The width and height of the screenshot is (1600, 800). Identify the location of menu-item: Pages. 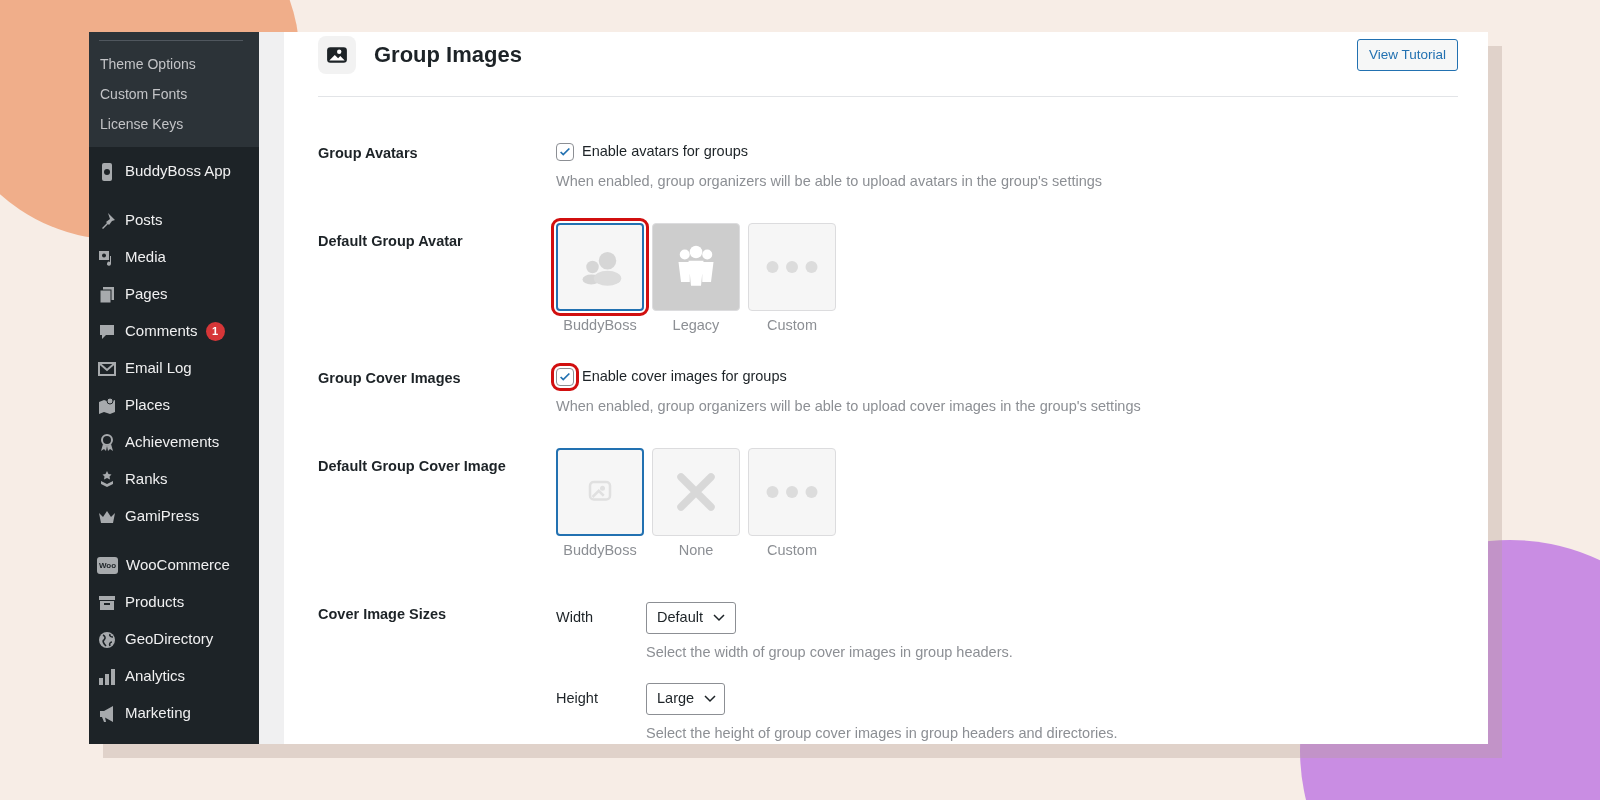
(174, 294).